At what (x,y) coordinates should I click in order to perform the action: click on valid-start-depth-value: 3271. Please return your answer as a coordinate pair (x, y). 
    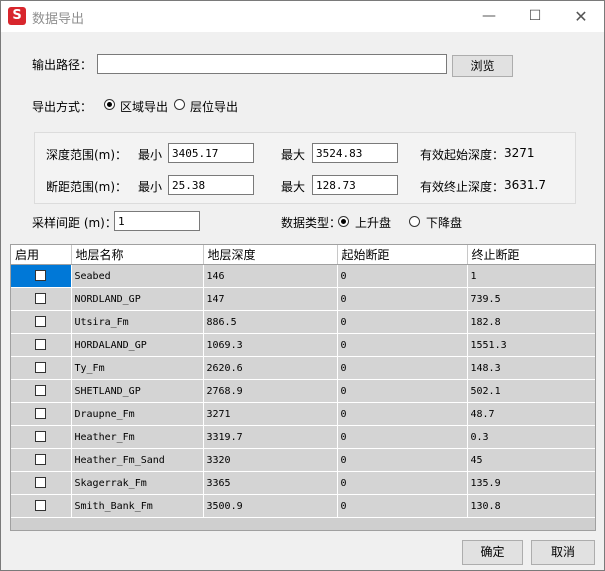
    Looking at the image, I should click on (519, 153).